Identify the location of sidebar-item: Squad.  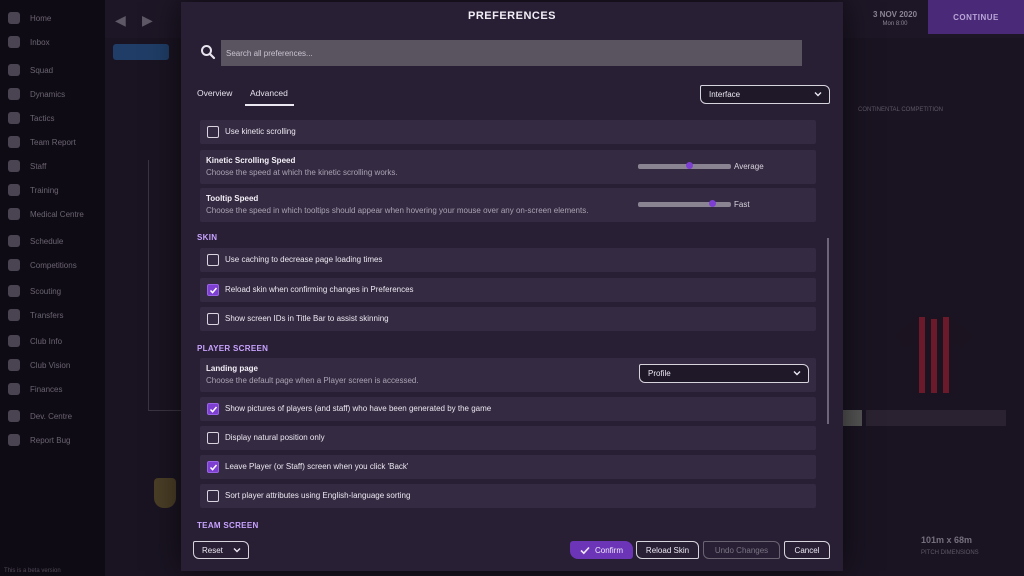
(30, 70).